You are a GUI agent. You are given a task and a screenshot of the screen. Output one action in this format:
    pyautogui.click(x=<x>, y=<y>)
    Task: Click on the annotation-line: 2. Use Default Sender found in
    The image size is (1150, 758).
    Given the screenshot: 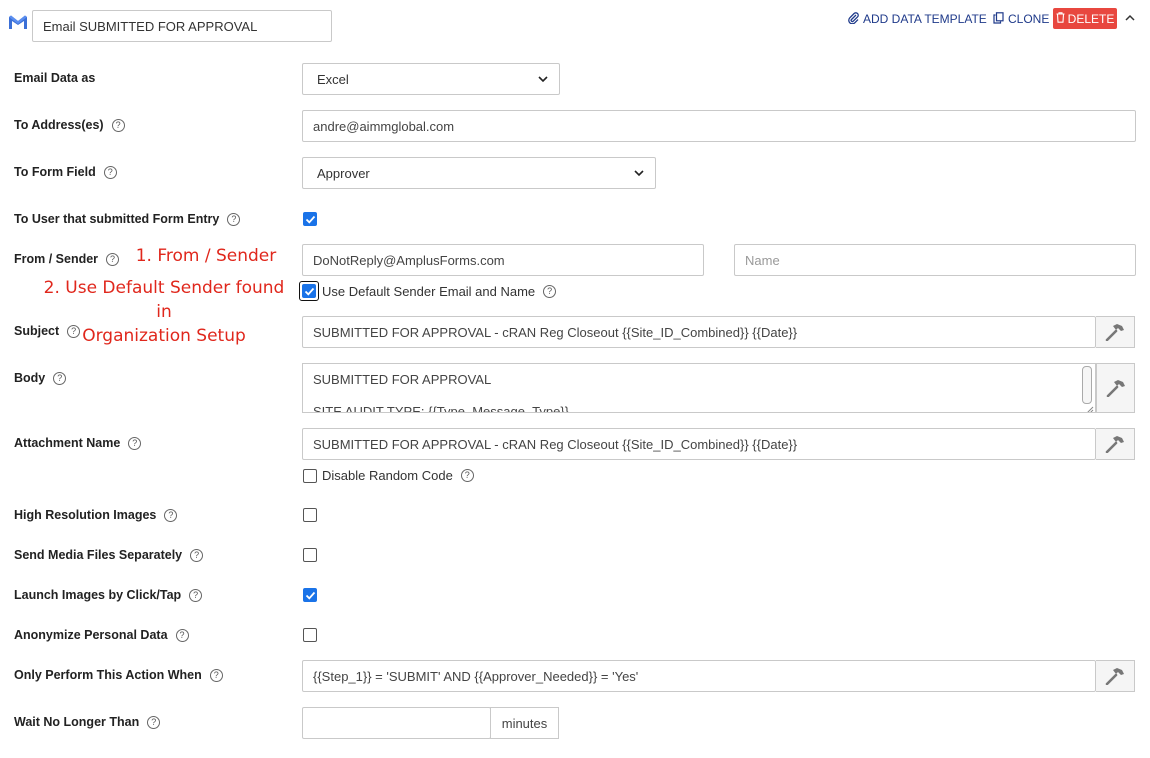 What is the action you would take?
    pyautogui.click(x=164, y=300)
    